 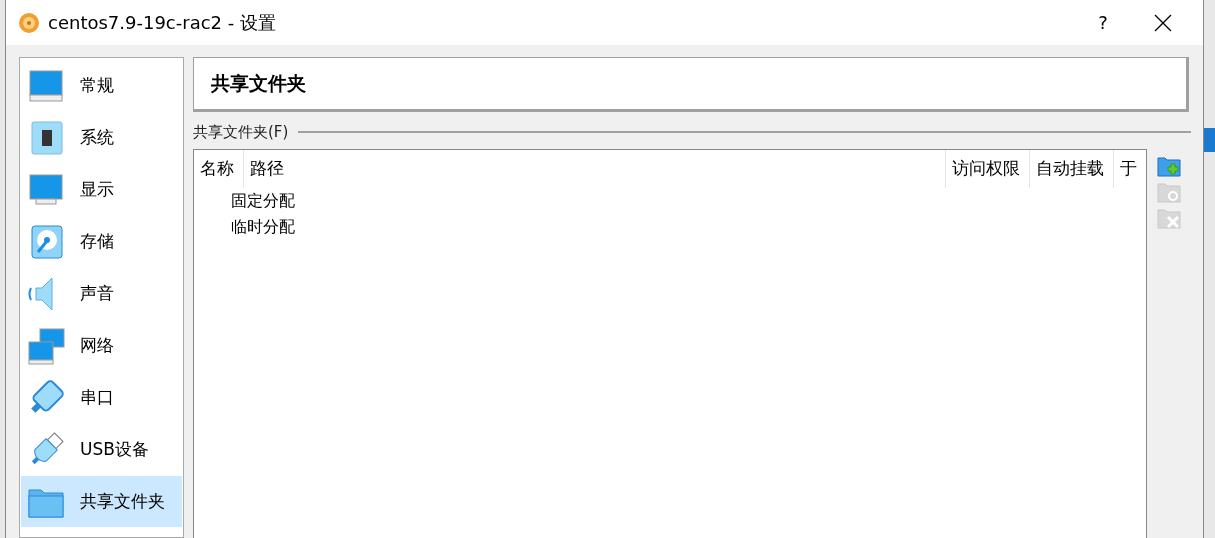 I want to click on sidebar-label: 存储, so click(x=97, y=241).